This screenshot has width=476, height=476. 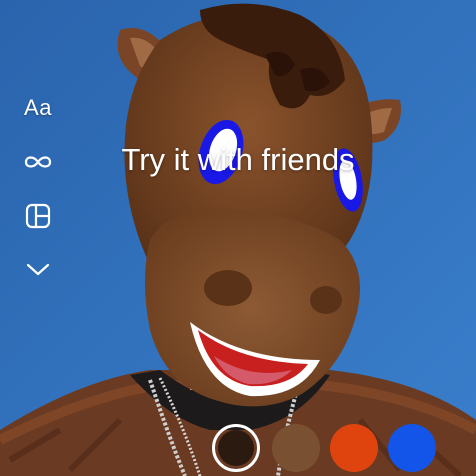 What do you see at coordinates (38, 189) in the screenshot?
I see `left-toolbar: Aa` at bounding box center [38, 189].